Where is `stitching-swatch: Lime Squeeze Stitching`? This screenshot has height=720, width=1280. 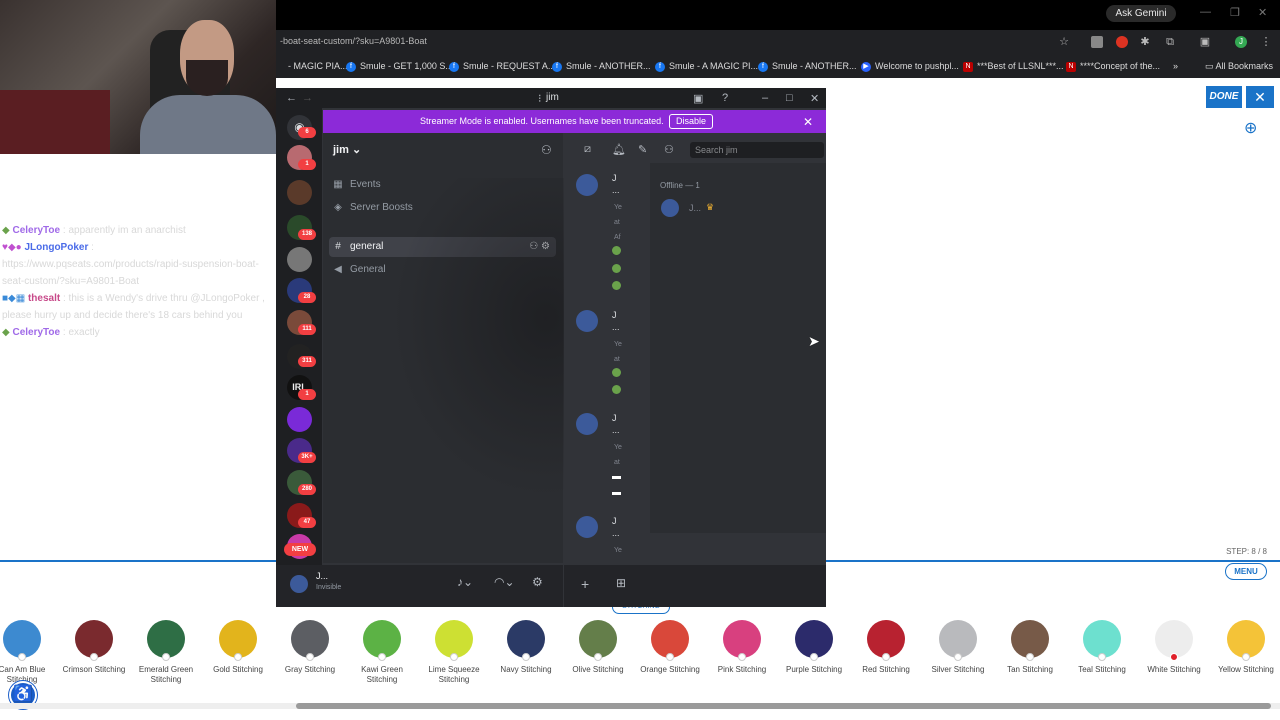 stitching-swatch: Lime Squeeze Stitching is located at coordinates (454, 652).